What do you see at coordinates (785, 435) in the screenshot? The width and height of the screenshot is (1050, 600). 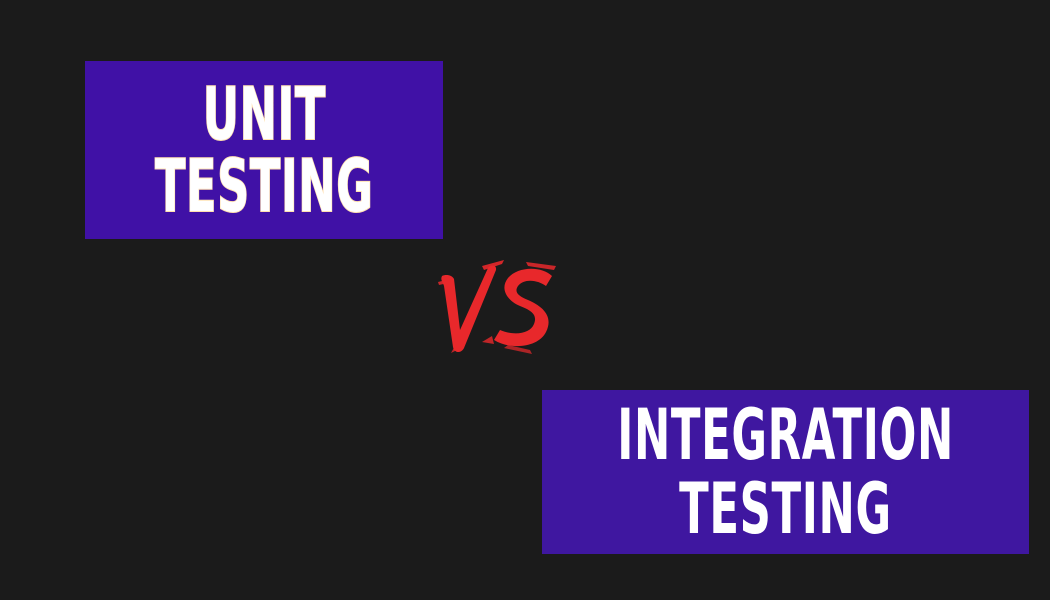 I see `integration-testing-line-1: INTEGRATION` at bounding box center [785, 435].